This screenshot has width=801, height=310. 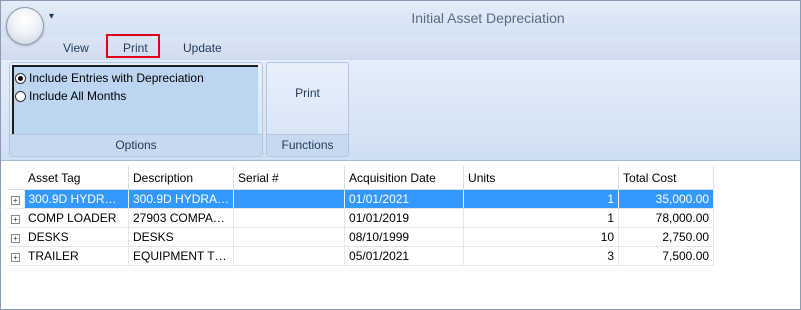 I want to click on cell-acquisition-date: 05/01/2021, so click(x=404, y=256).